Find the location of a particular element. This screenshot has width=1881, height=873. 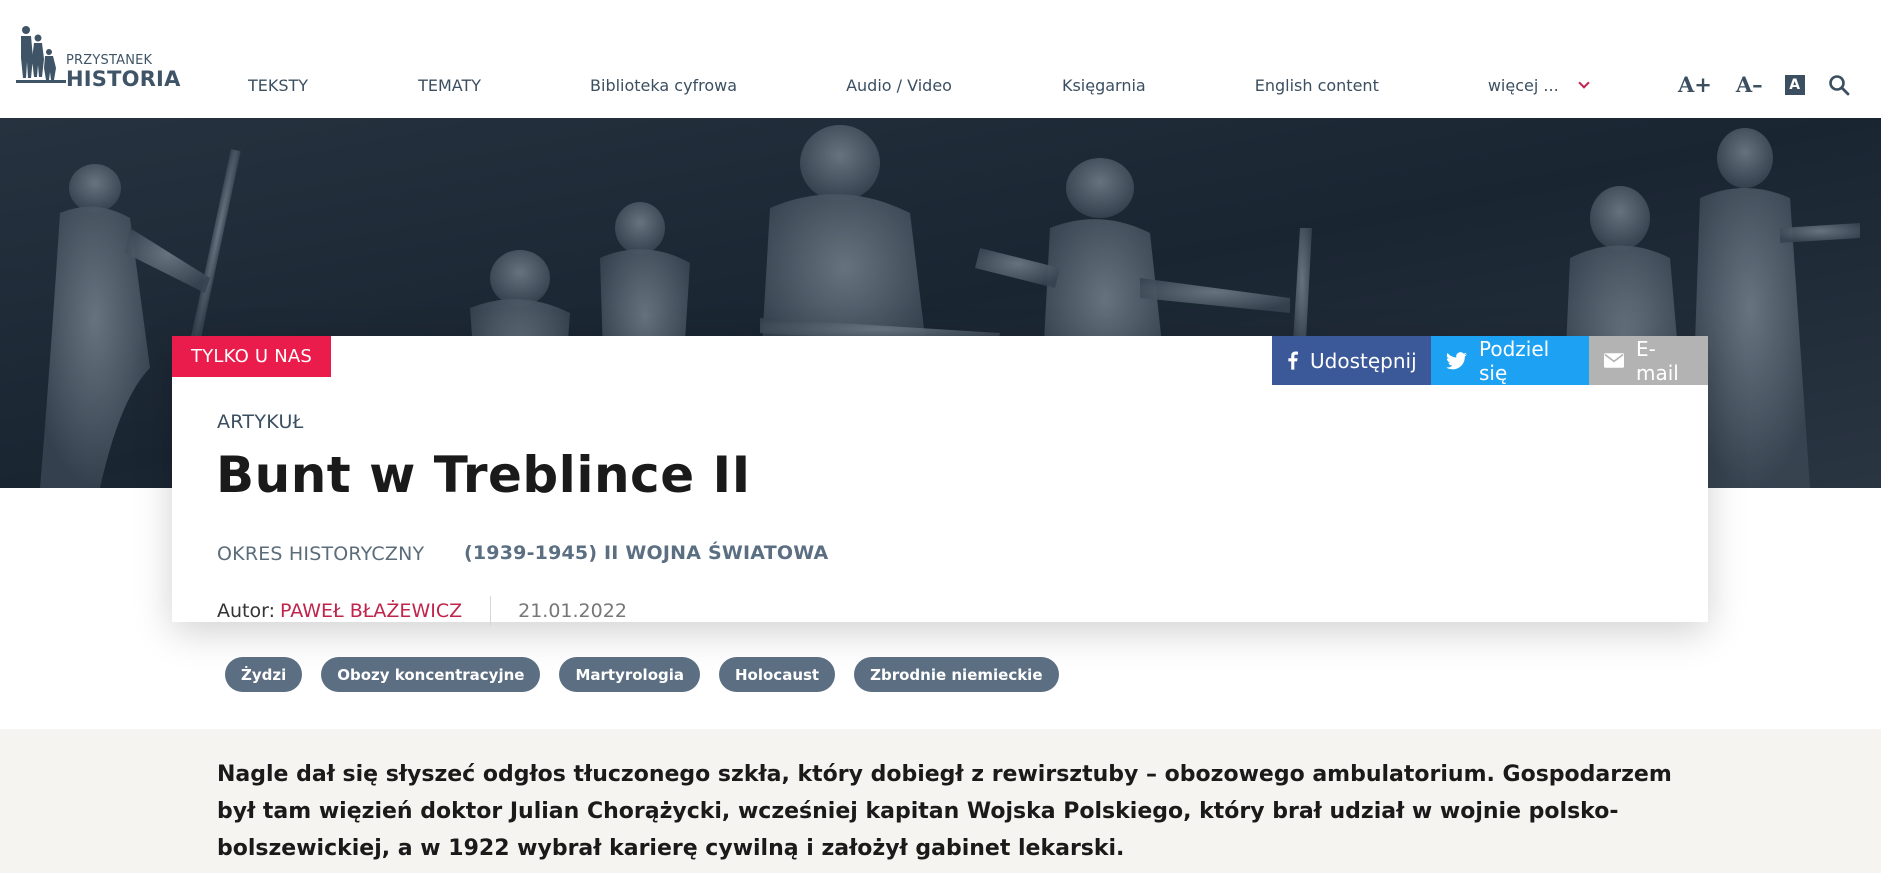

article-type: ARTYKUŁ is located at coordinates (260, 422).